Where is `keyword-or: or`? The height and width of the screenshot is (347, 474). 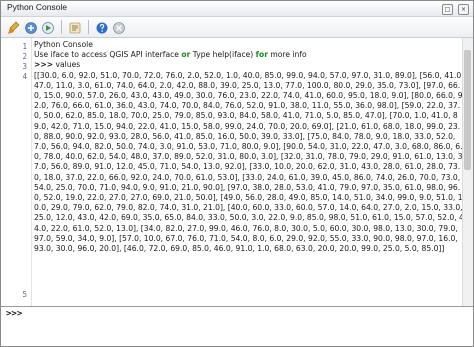
keyword-or: or is located at coordinates (186, 55).